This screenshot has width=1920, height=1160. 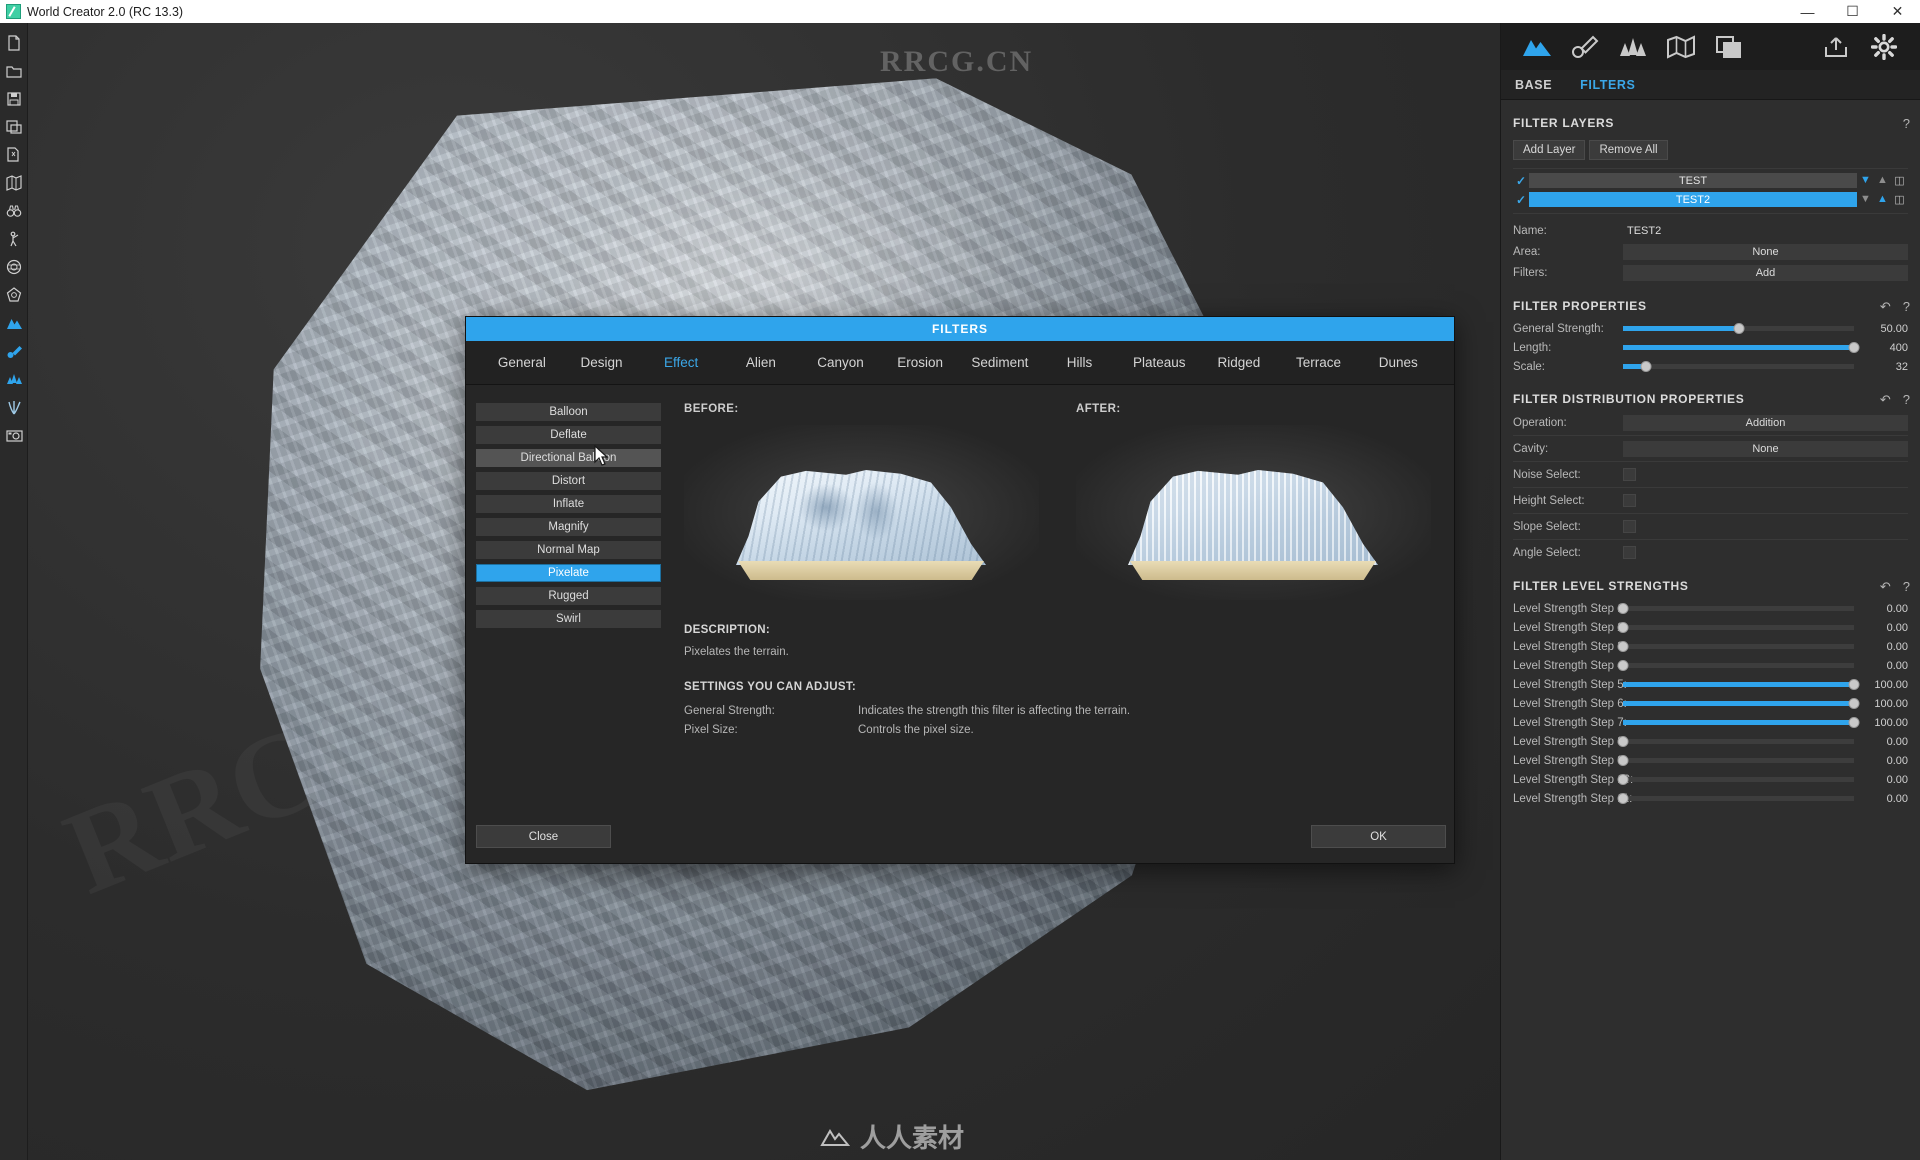 What do you see at coordinates (1521, 200) in the screenshot?
I see `layer-visible-checkbox: ✓` at bounding box center [1521, 200].